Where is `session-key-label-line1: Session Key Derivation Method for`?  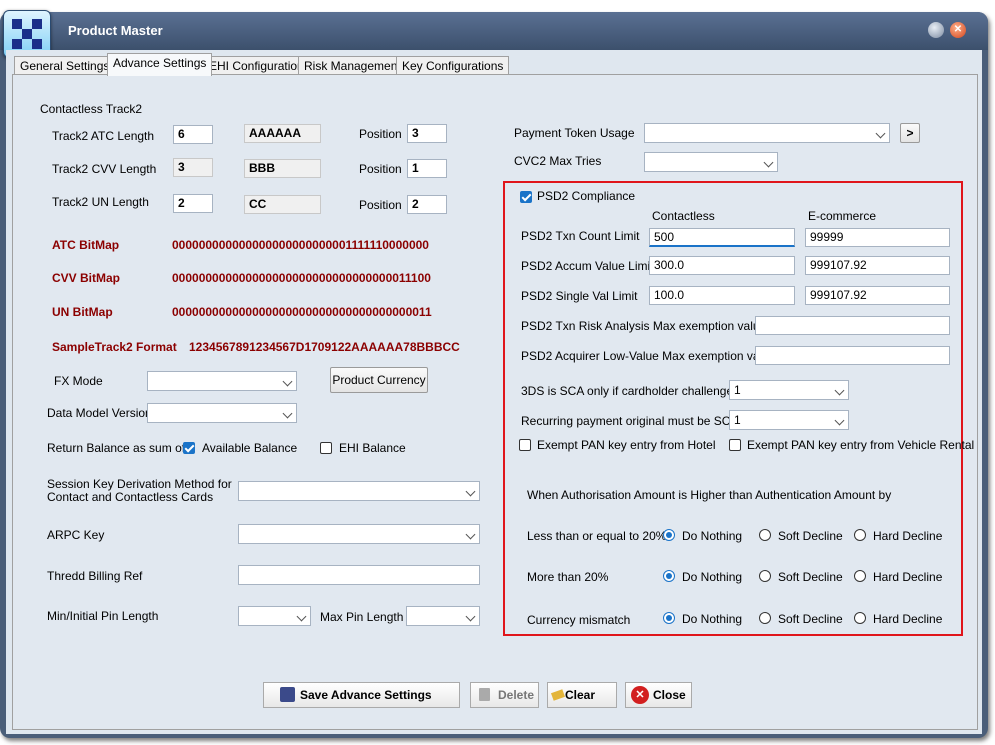 session-key-label-line1: Session Key Derivation Method for is located at coordinates (139, 484).